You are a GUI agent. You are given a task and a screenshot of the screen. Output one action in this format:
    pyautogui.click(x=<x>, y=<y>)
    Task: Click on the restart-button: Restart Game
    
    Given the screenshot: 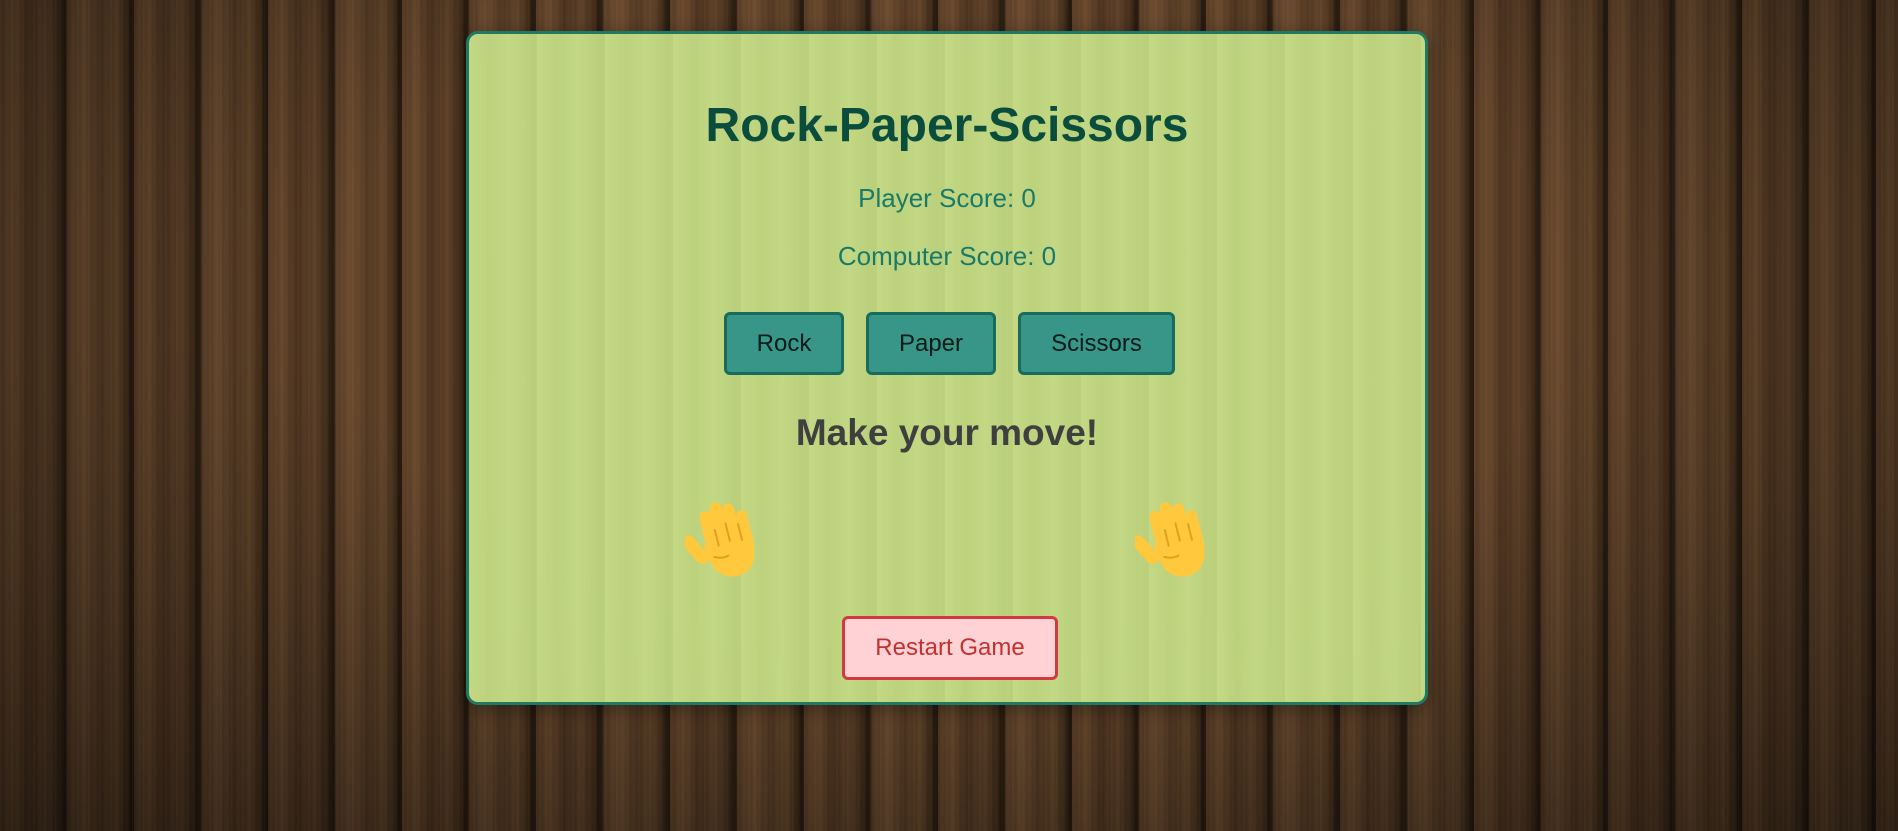 What is the action you would take?
    pyautogui.click(x=950, y=648)
    